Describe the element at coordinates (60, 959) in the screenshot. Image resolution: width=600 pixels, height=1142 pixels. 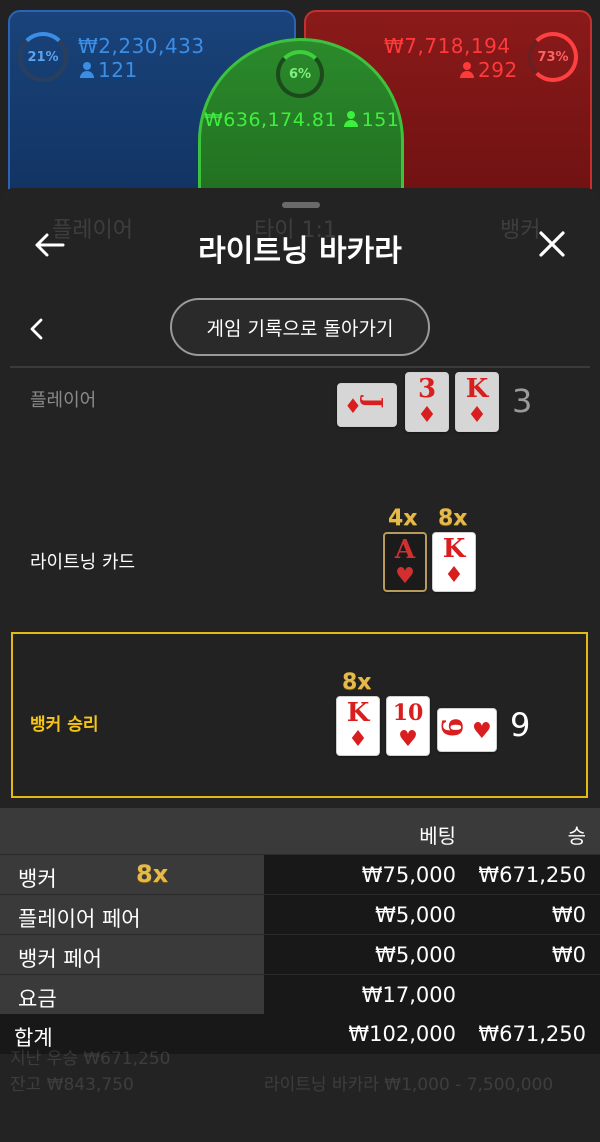
I see `bet-name: 뱅커 페어` at that location.